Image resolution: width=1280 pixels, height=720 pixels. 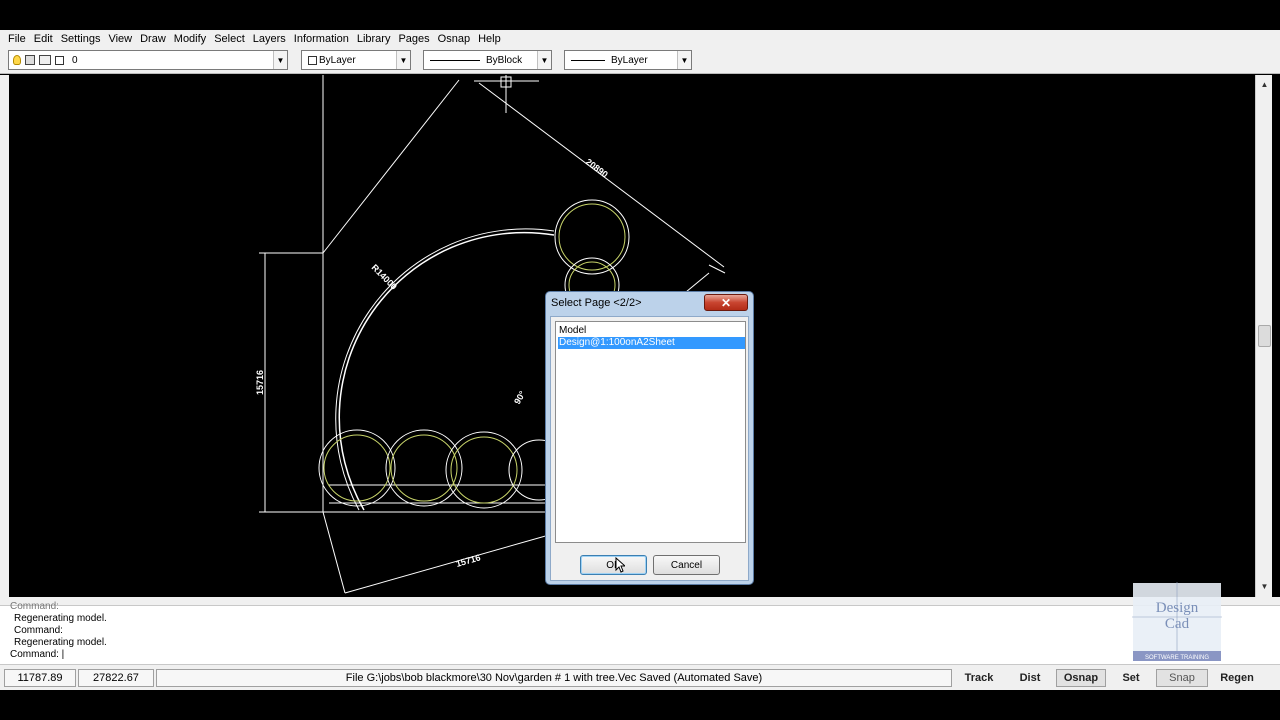 What do you see at coordinates (620, 565) in the screenshot?
I see `mouse-cursor-icon` at bounding box center [620, 565].